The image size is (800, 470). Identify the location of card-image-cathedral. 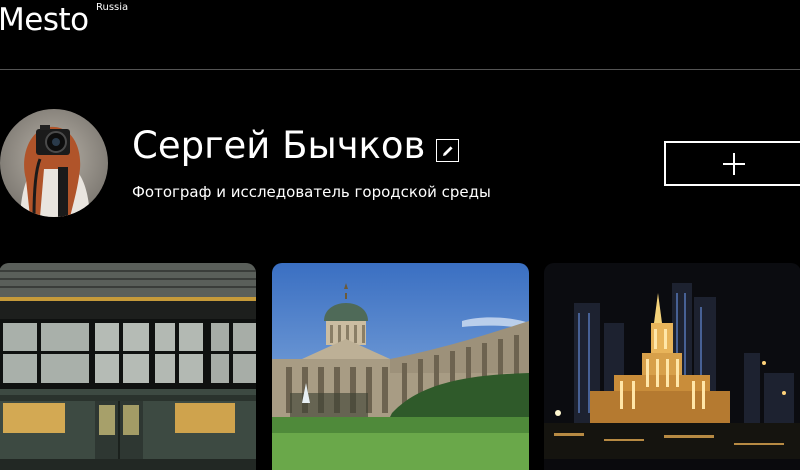
(400, 366).